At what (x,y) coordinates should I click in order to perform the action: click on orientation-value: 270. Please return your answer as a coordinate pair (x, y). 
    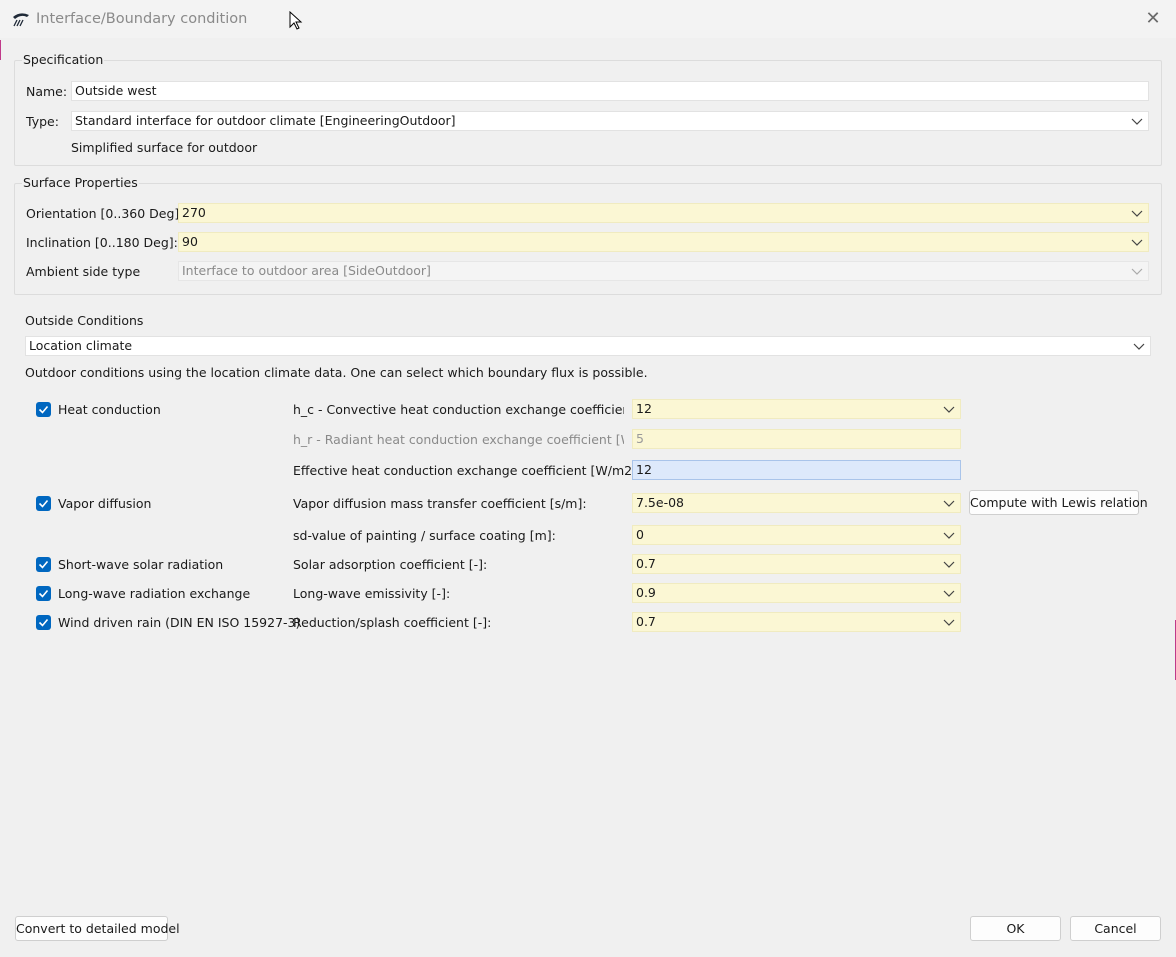
    Looking at the image, I should click on (194, 212).